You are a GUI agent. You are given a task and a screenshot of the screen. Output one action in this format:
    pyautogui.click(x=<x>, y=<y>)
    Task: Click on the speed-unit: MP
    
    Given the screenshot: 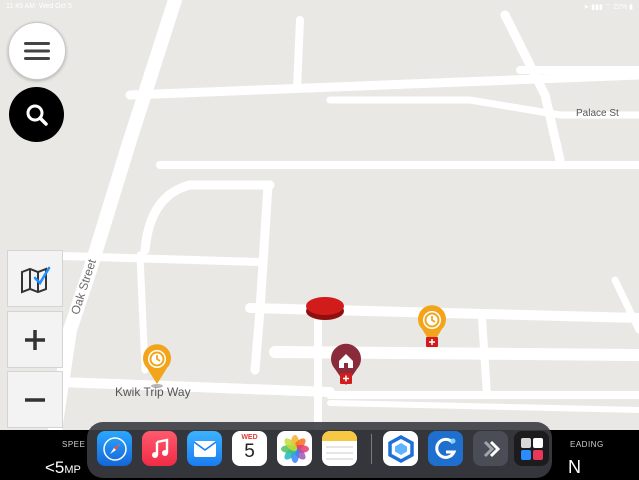 What is the action you would take?
    pyautogui.click(x=72, y=470)
    